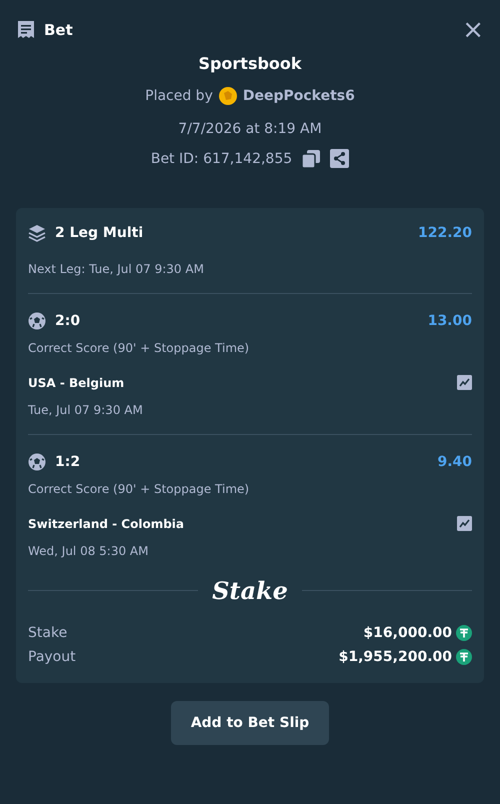 The image size is (500, 804). What do you see at coordinates (407, 633) in the screenshot?
I see `total-amount: $16,000.00` at bounding box center [407, 633].